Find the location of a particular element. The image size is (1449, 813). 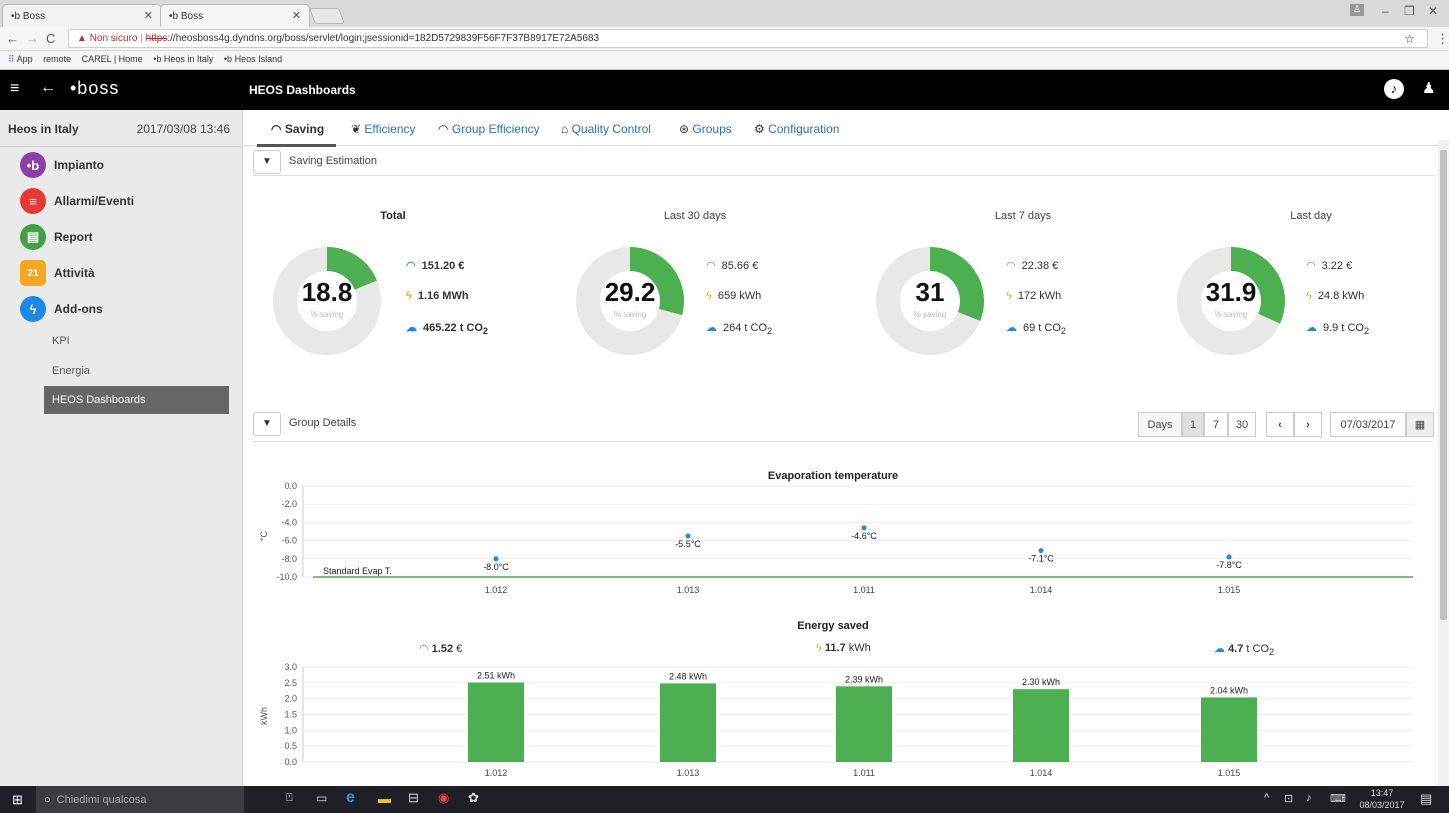

app-icon: ✿ is located at coordinates (473, 798).